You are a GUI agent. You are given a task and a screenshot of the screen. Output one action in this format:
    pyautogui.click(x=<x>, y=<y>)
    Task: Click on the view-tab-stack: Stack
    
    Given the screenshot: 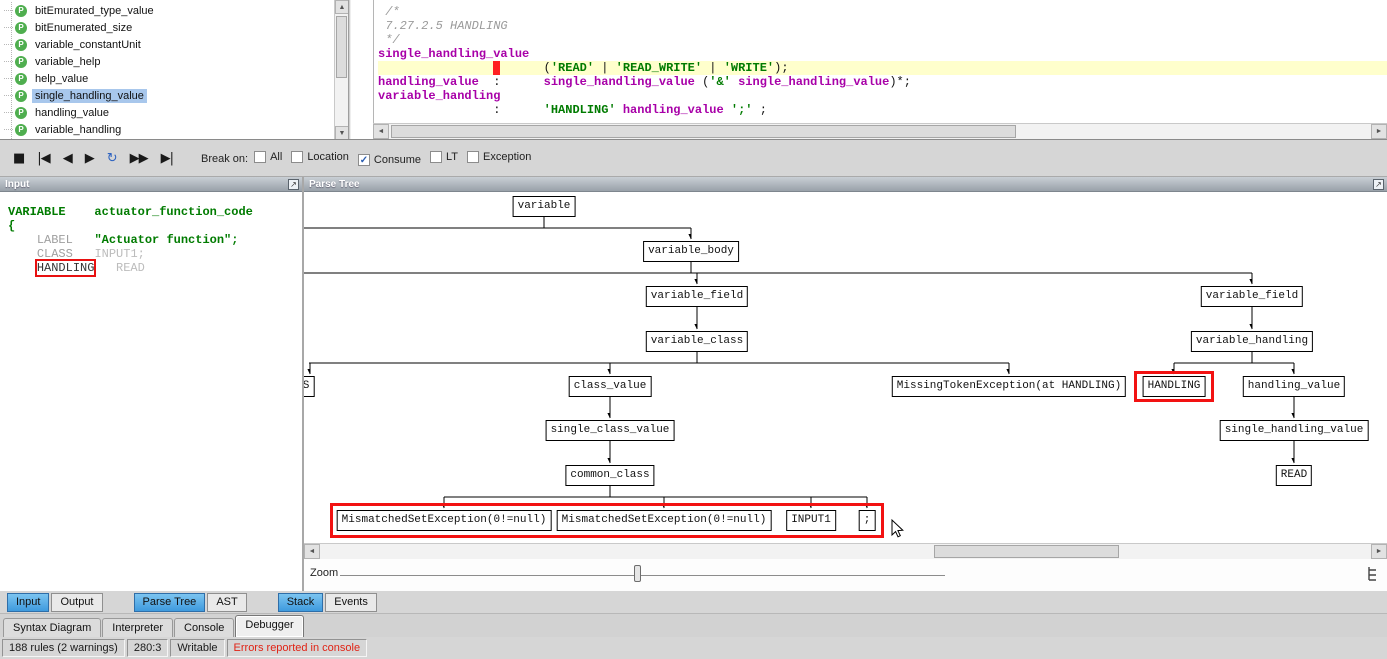 What is the action you would take?
    pyautogui.click(x=300, y=602)
    